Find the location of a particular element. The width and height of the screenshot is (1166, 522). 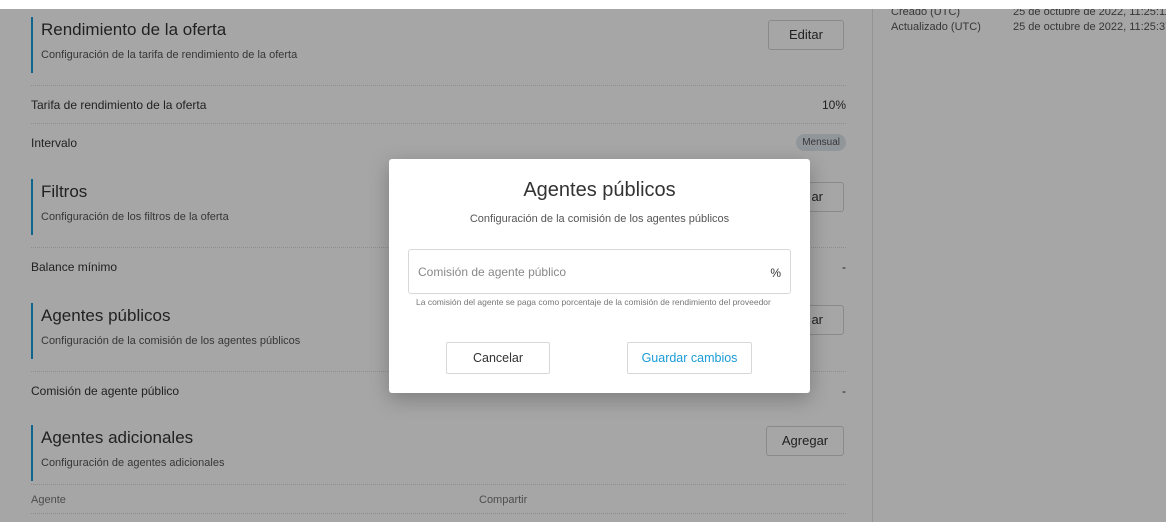

dialog-title: Agentes públicos is located at coordinates (599, 190).